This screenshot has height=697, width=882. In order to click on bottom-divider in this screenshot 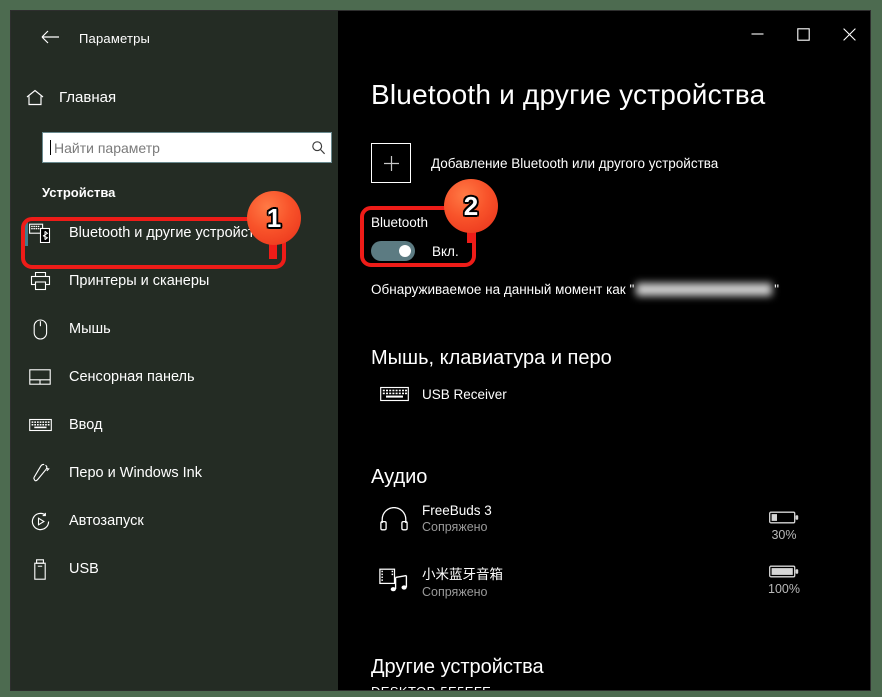, I will do `click(604, 690)`.